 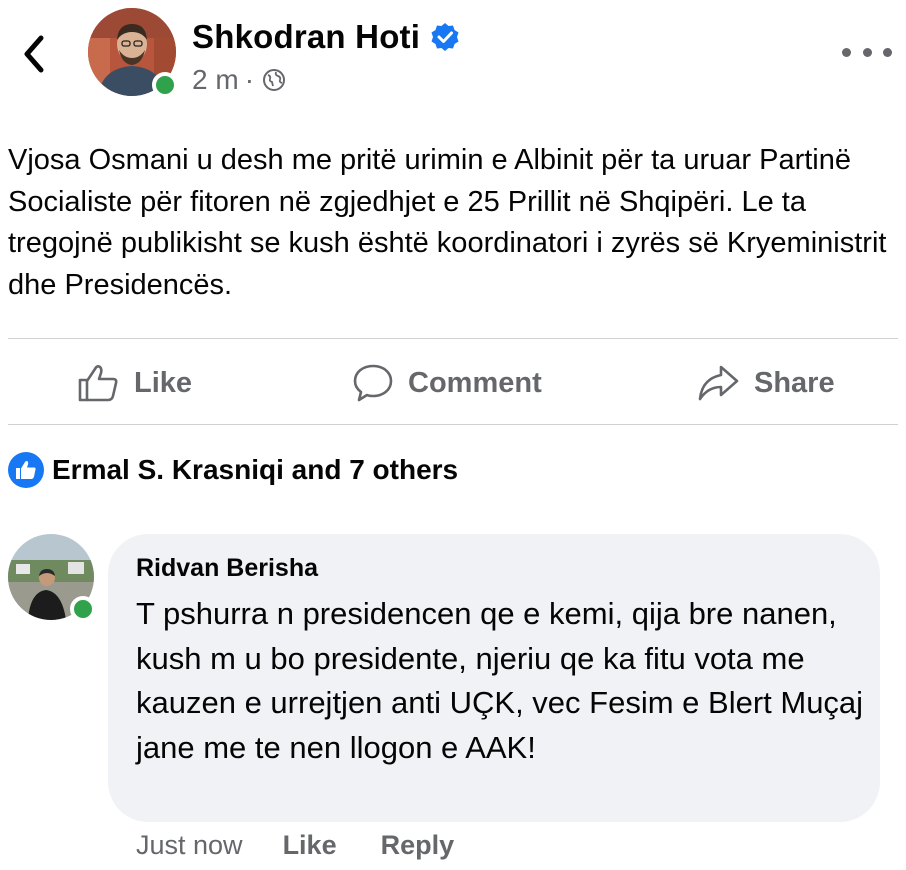 I want to click on like-reaction-icon, so click(x=26, y=470).